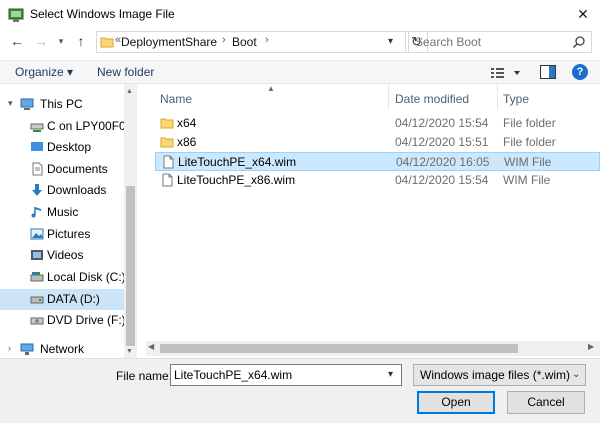  What do you see at coordinates (432, 99) in the screenshot?
I see `column-header-date-modified: Date modified` at bounding box center [432, 99].